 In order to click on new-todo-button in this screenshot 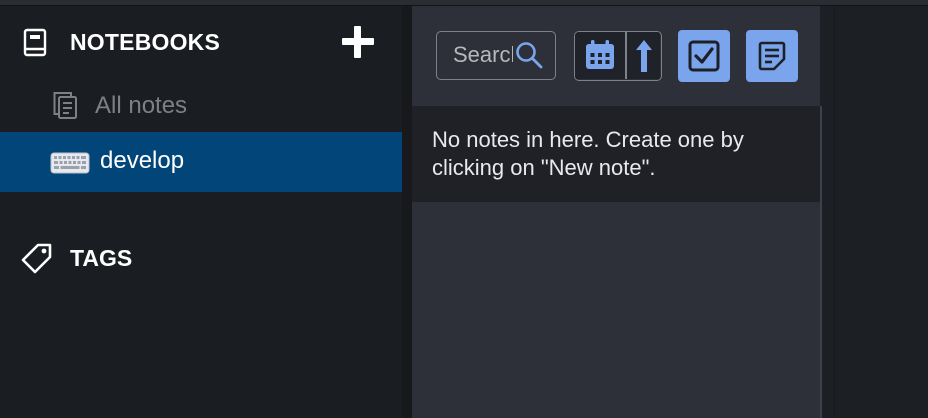, I will do `click(704, 56)`.